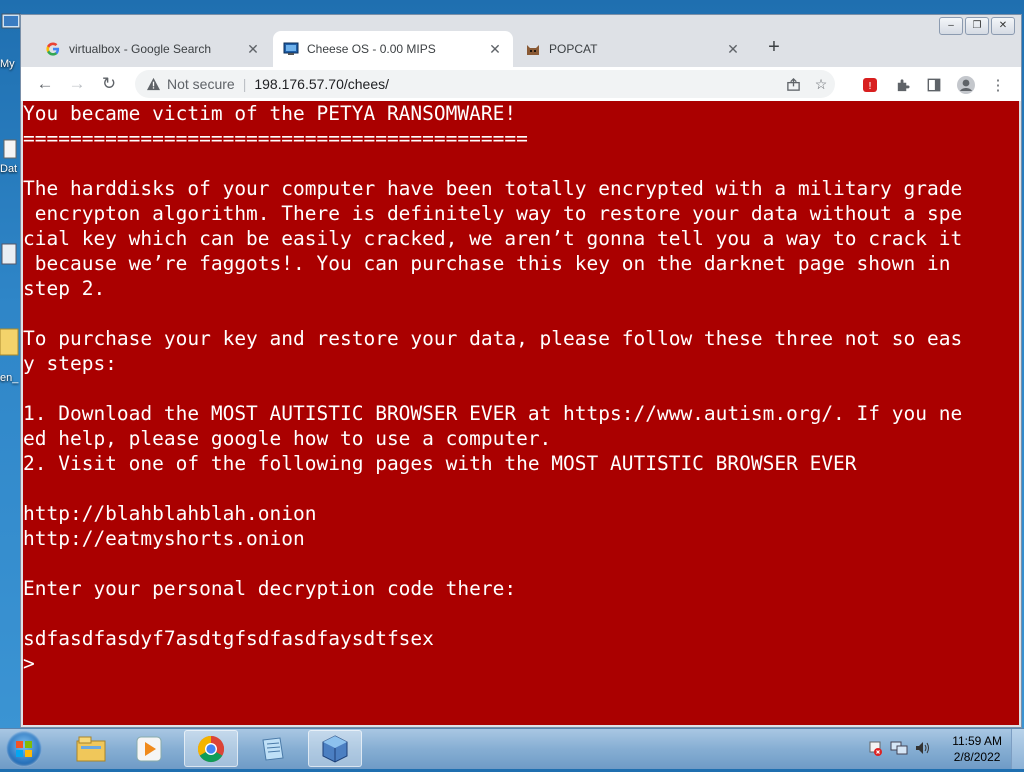 The height and width of the screenshot is (772, 1024). What do you see at coordinates (533, 49) in the screenshot?
I see `popcat-icon` at bounding box center [533, 49].